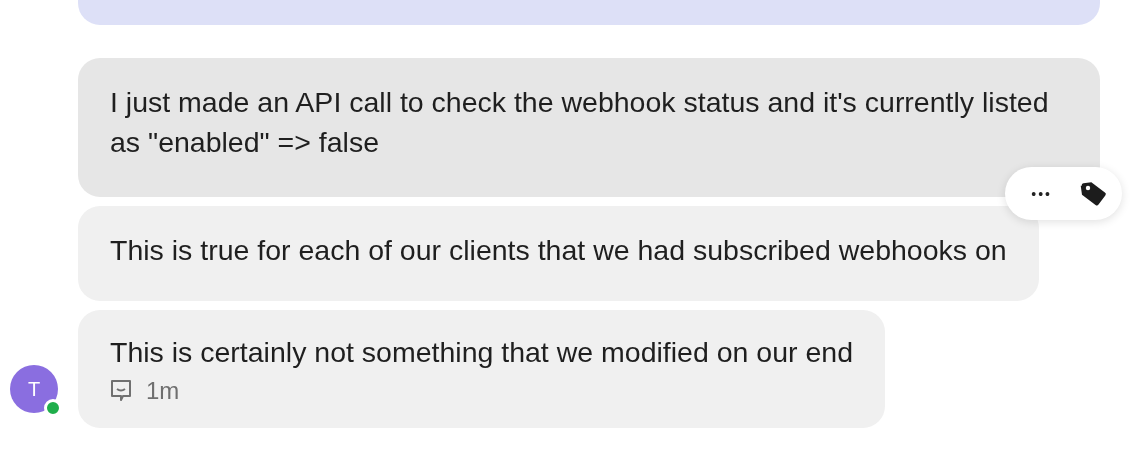 The image size is (1132, 468). I want to click on reply-icon, so click(121, 391).